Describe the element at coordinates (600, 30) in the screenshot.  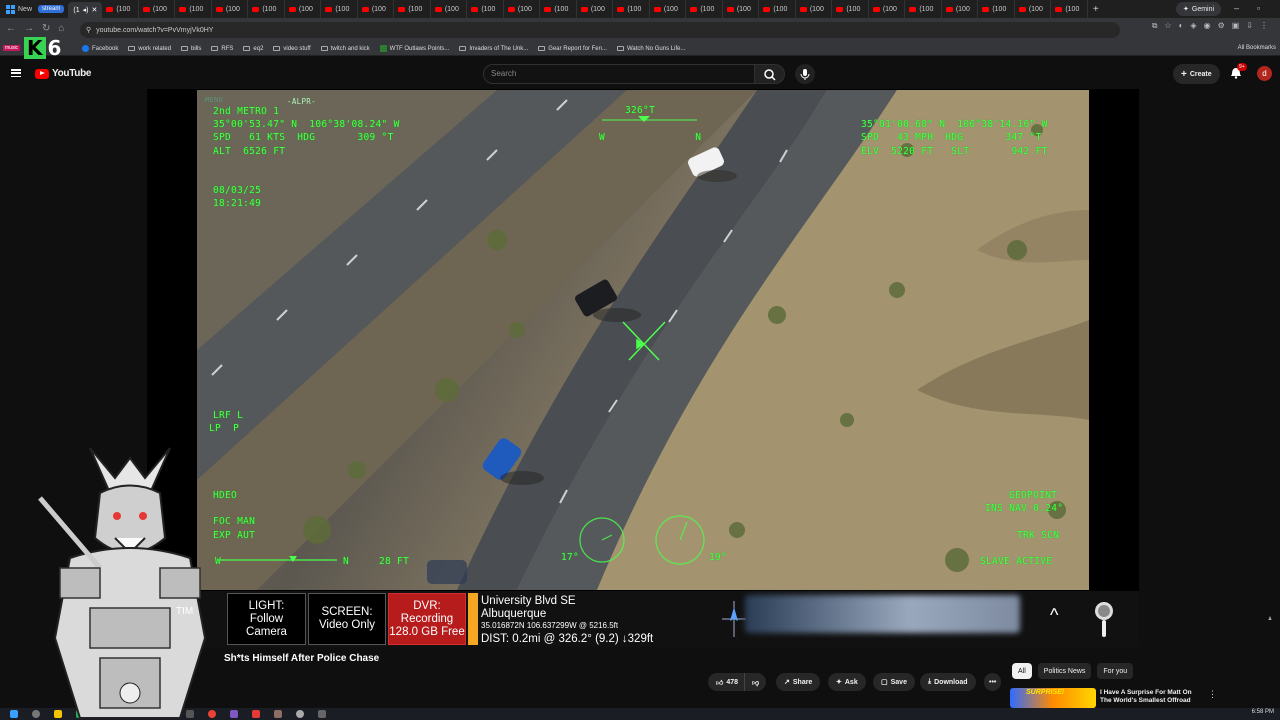
I see `url-field: ⚲ youtube.com/watch?v=PvVmyjVk0HY` at that location.